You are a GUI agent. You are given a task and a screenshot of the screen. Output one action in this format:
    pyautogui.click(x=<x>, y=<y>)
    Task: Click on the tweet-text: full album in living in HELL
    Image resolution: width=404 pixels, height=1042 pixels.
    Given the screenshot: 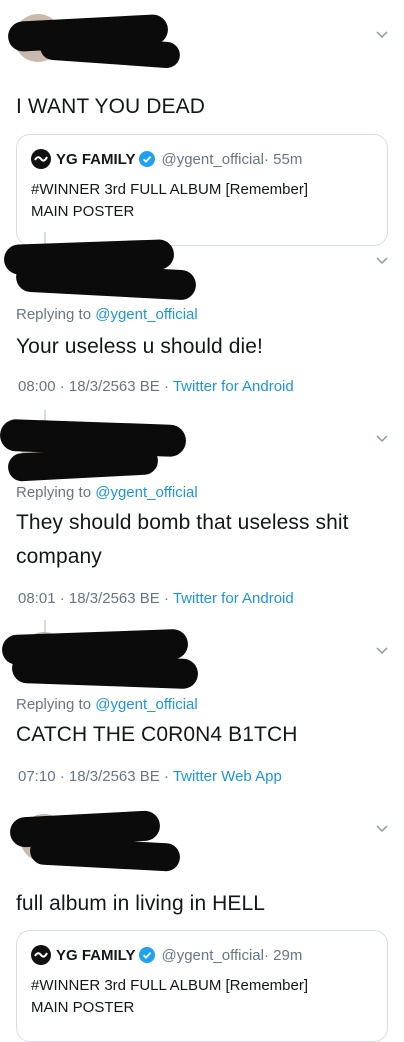 What is the action you would take?
    pyautogui.click(x=141, y=903)
    